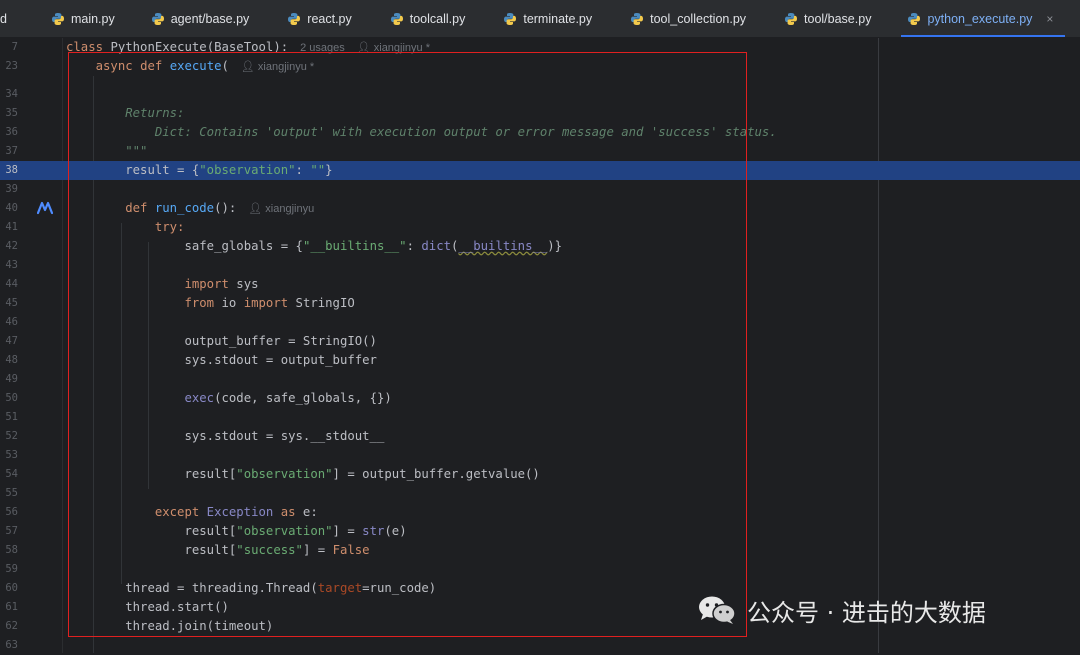 This screenshot has height=655, width=1080. Describe the element at coordinates (11, 626) in the screenshot. I see `line-number: 62` at that location.